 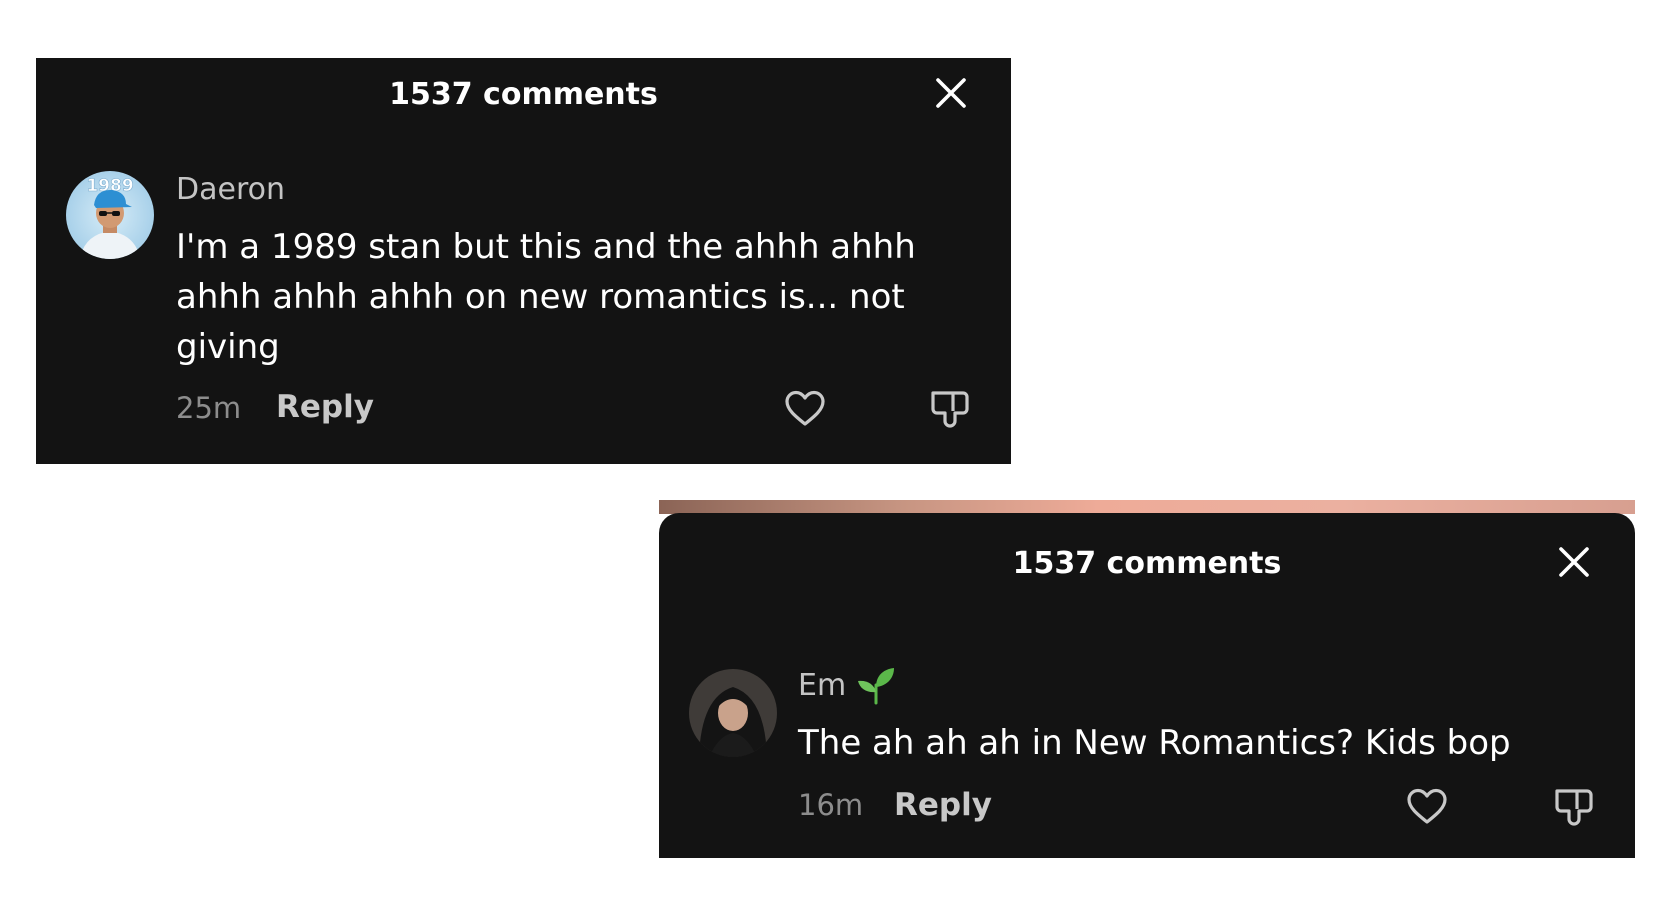 I want to click on comment-username: Daeron, so click(x=230, y=189).